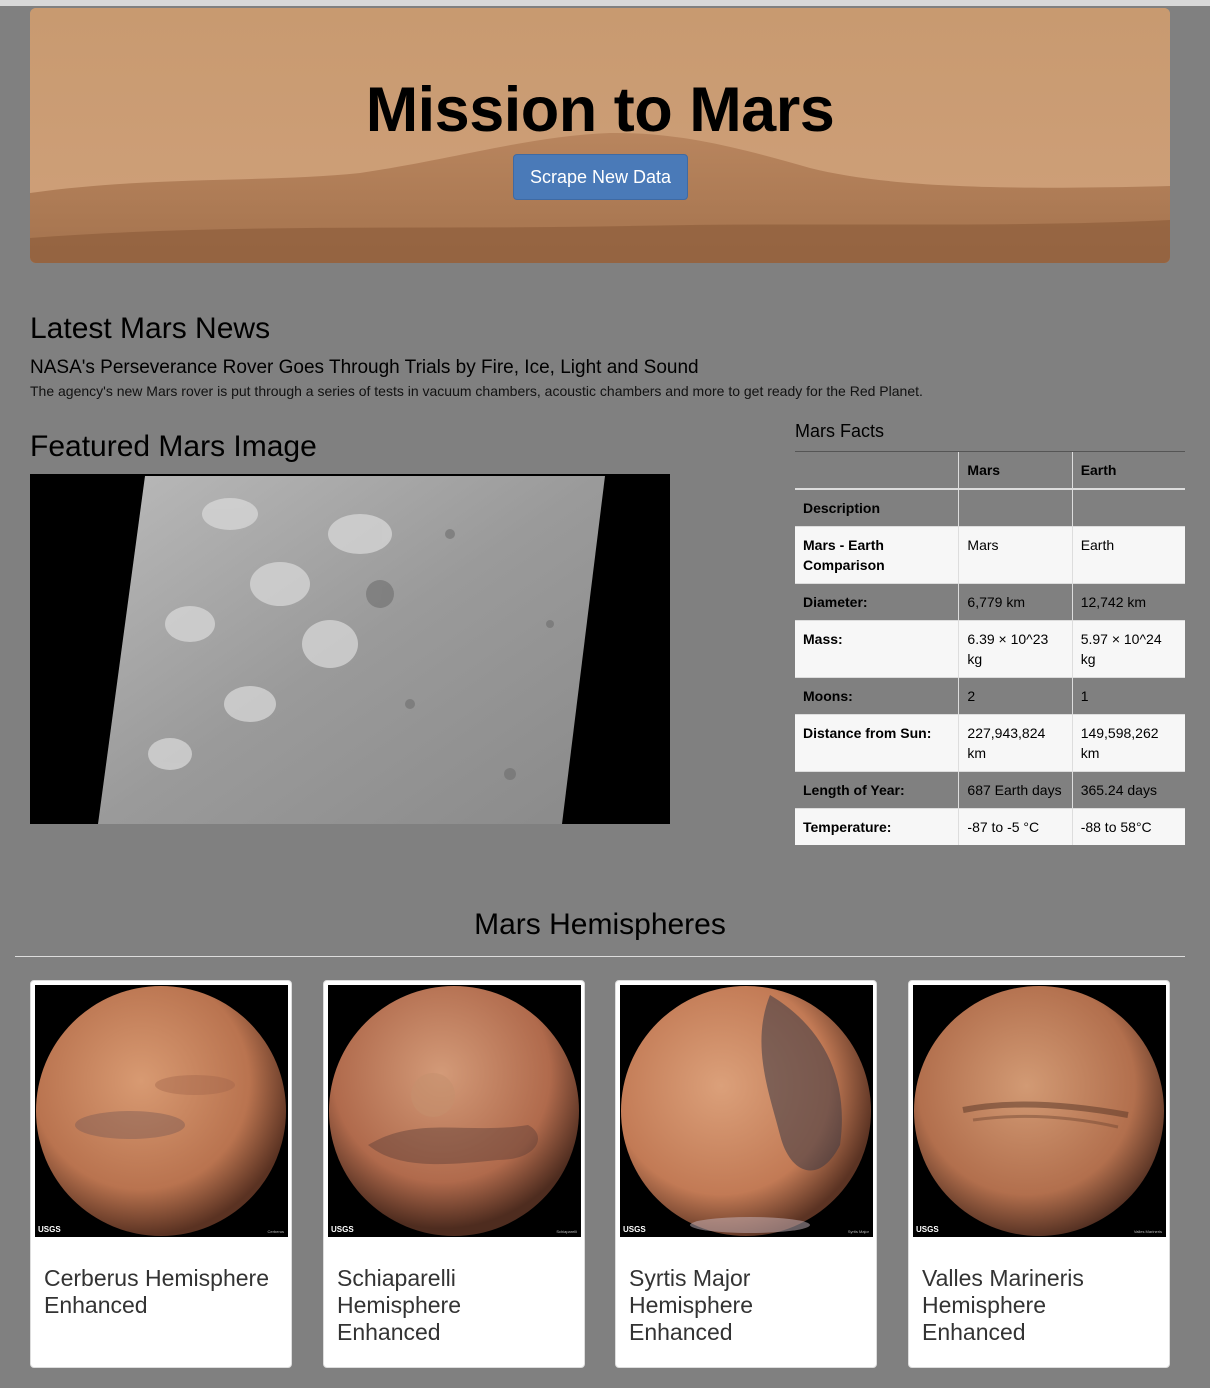 The height and width of the screenshot is (1388, 1210). I want to click on hemisphere-title: Syrtis Major Hemisphere Enhanced, so click(744, 1305).